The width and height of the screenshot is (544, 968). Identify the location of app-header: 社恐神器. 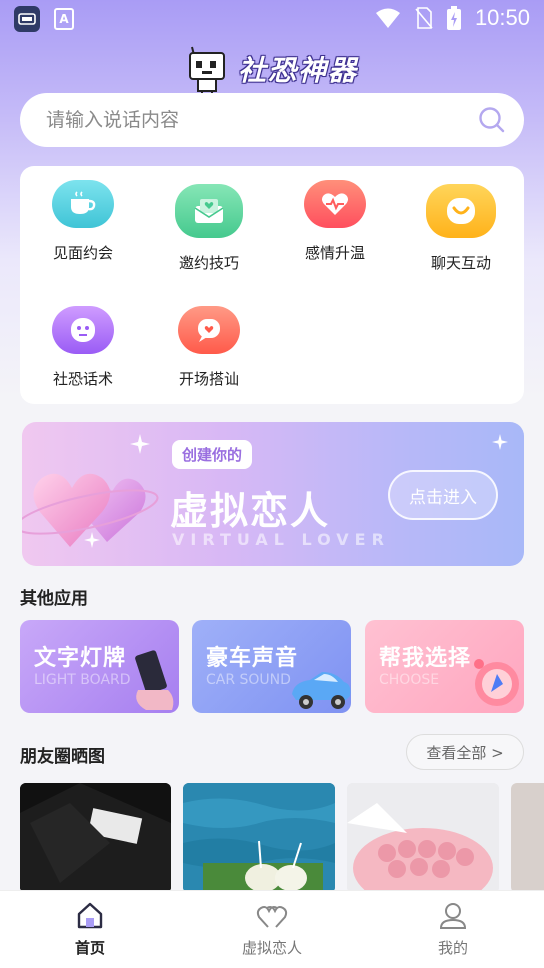
(272, 69).